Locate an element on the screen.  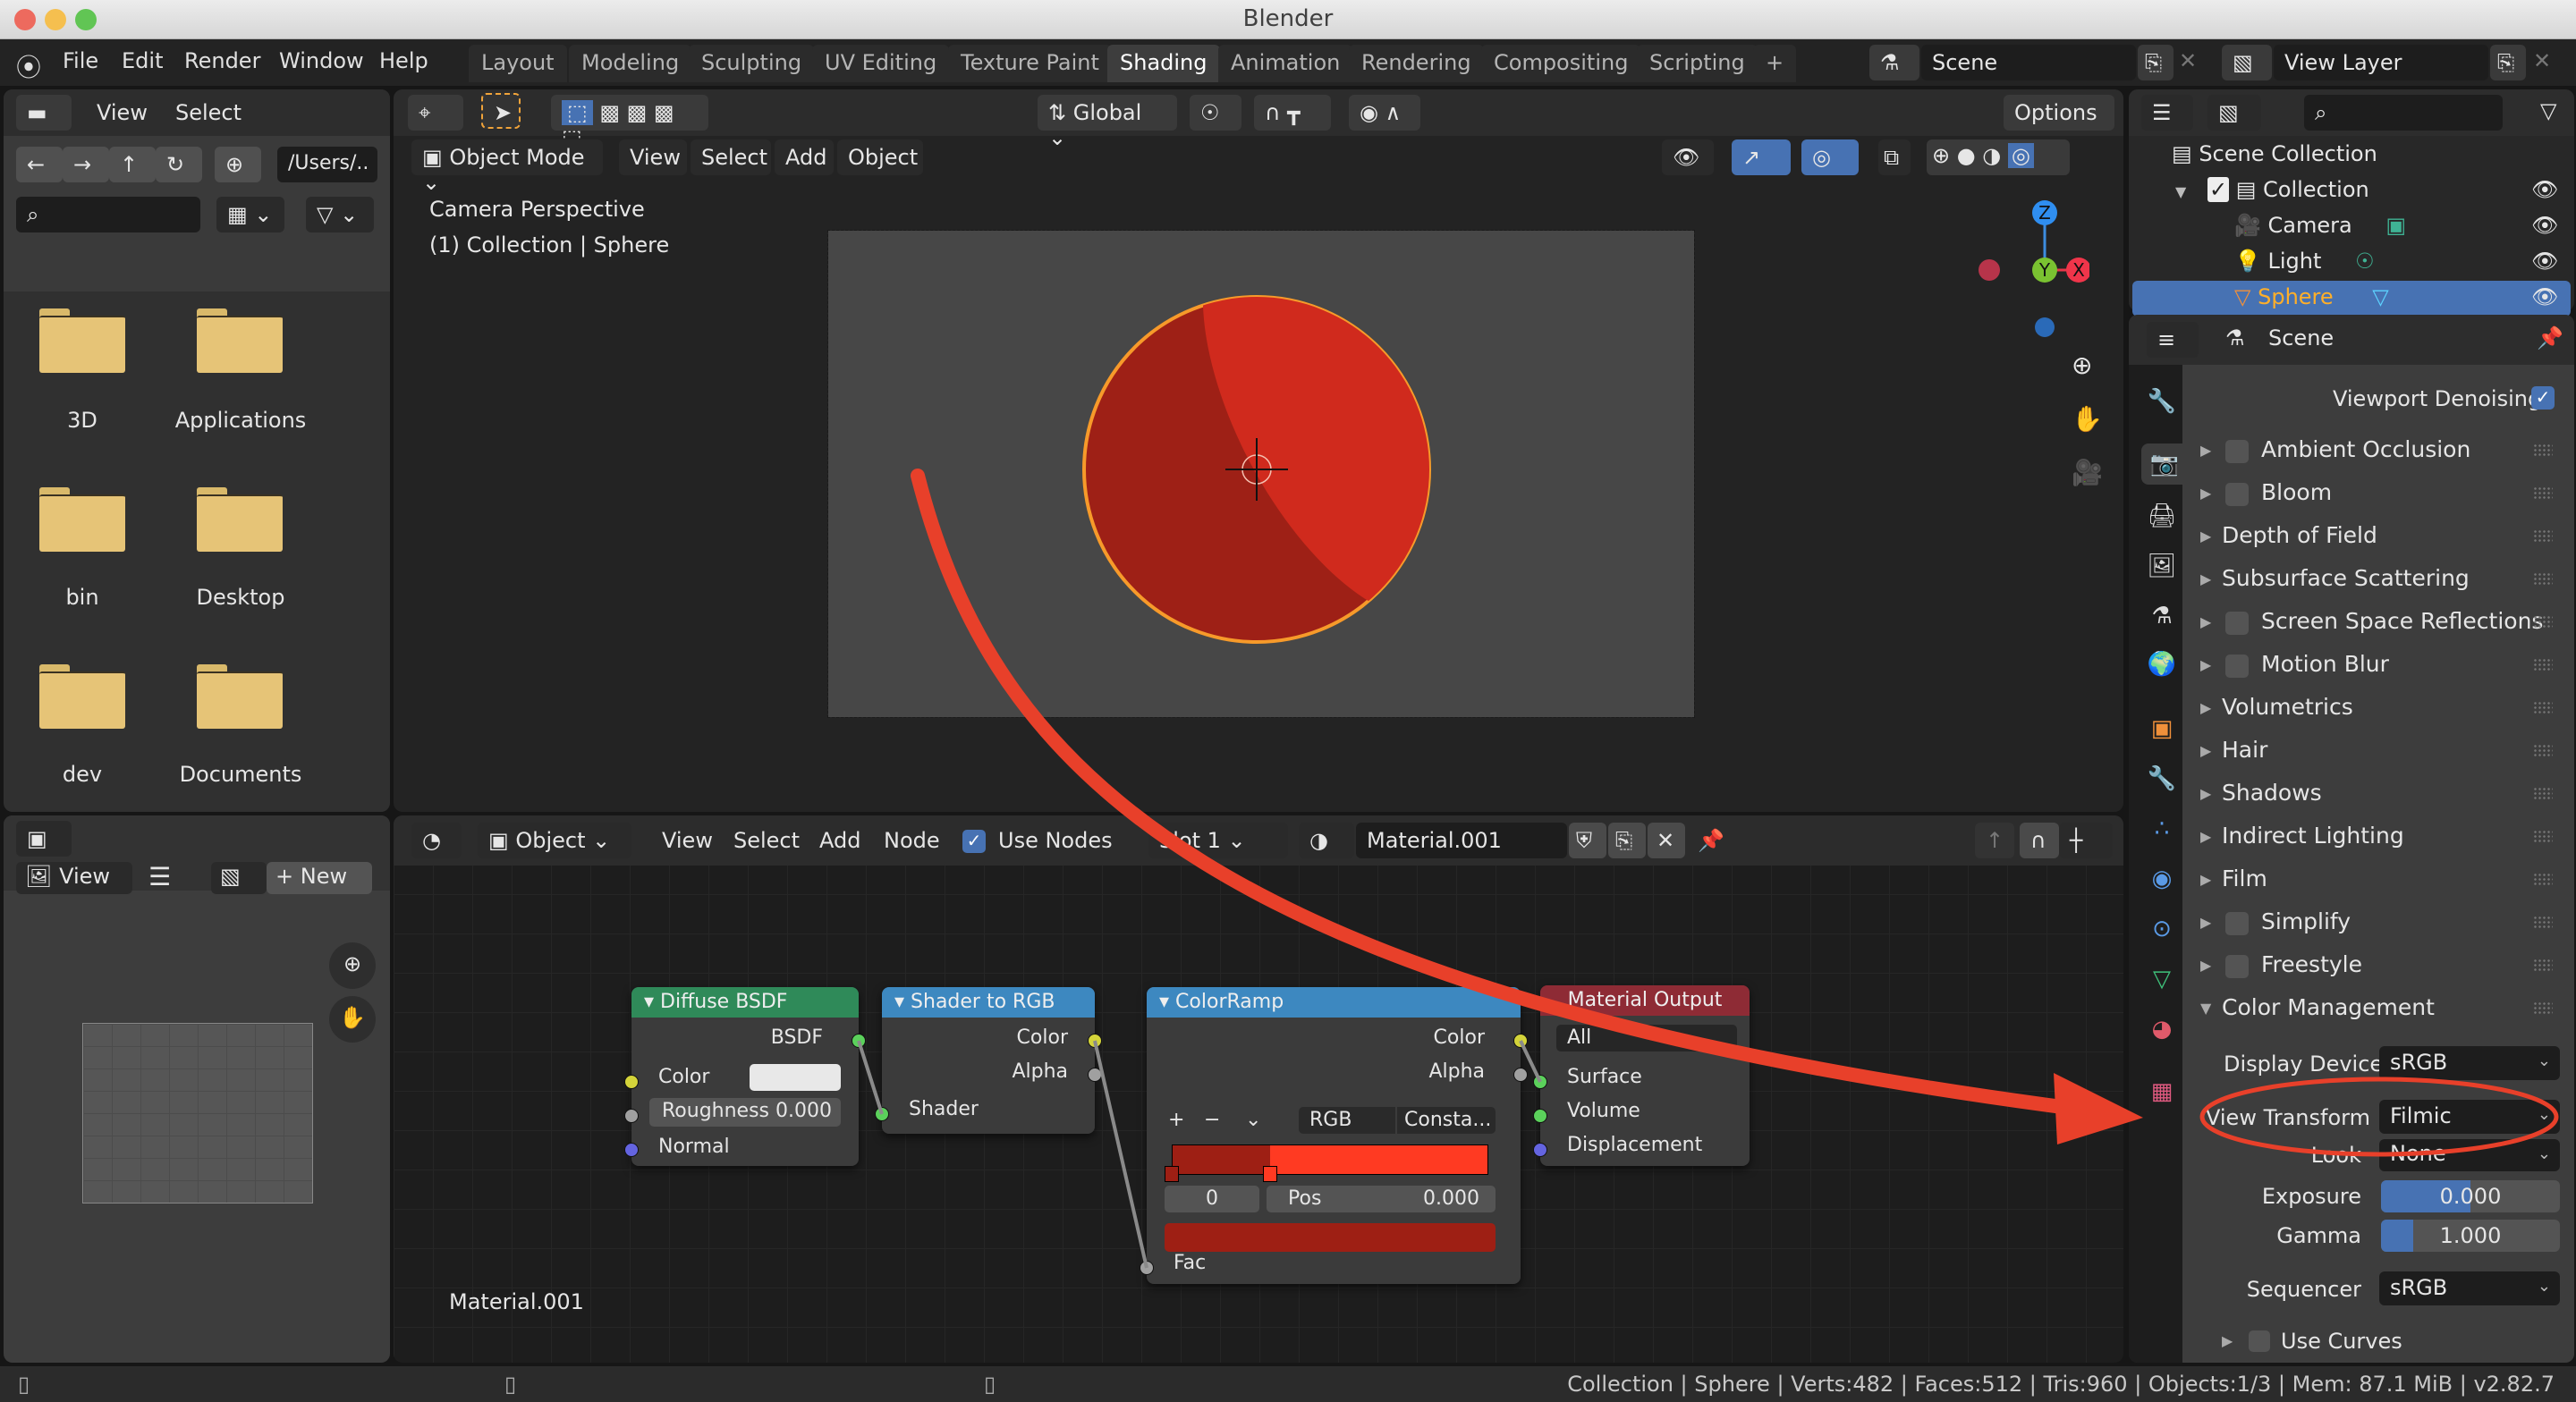
file-menu-select: Select is located at coordinates (208, 112).